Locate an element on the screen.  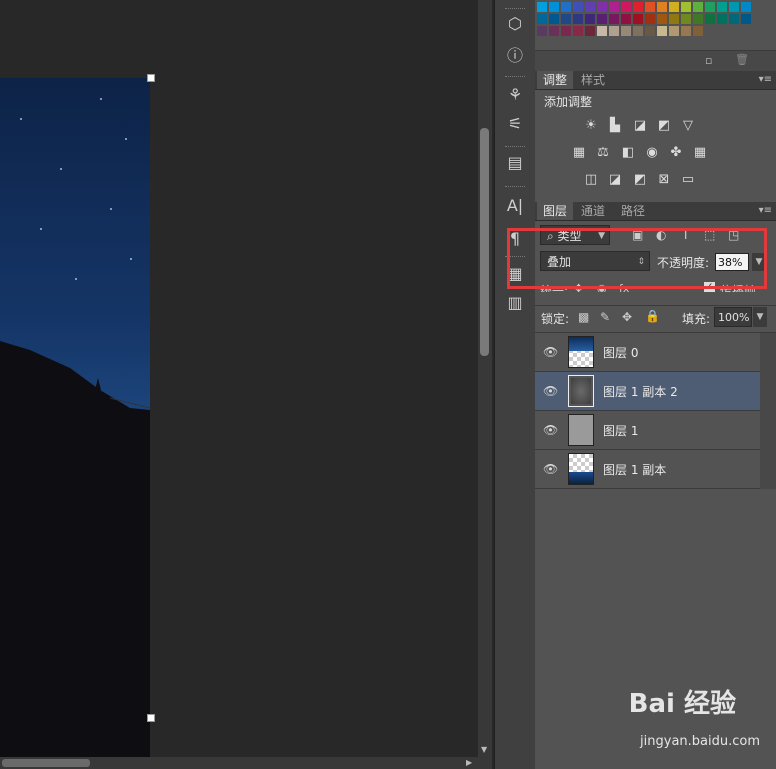
hill-silhouette is located at coordinates (75, 549).